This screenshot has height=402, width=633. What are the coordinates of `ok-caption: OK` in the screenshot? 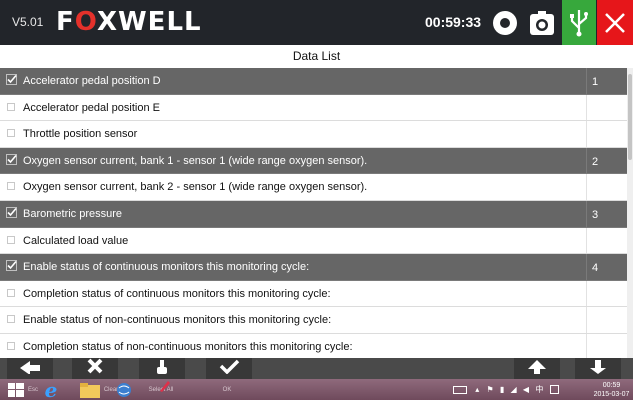 It's located at (227, 389).